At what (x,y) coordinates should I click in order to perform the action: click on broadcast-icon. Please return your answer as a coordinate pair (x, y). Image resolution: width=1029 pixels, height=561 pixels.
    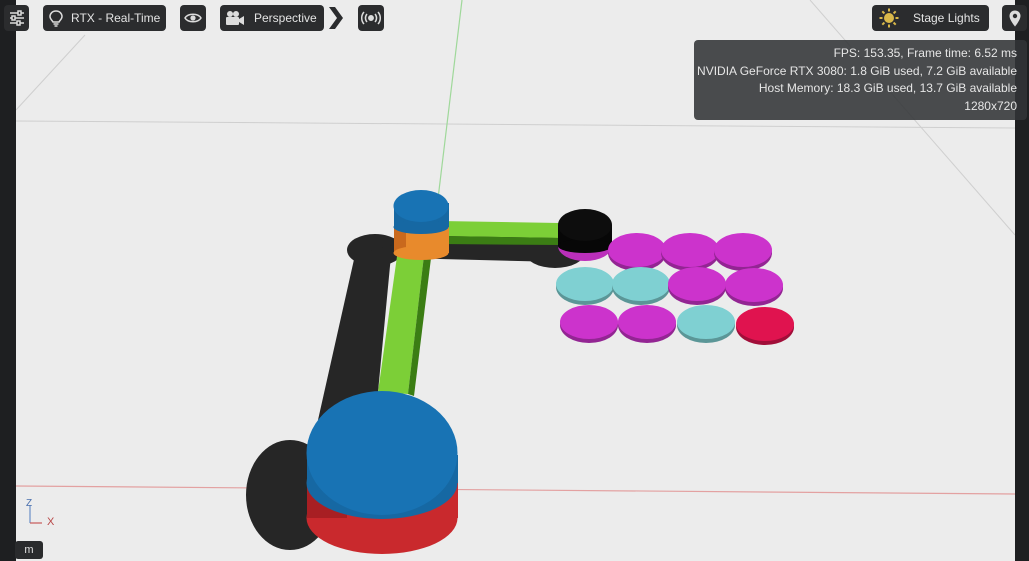
    Looking at the image, I should click on (371, 18).